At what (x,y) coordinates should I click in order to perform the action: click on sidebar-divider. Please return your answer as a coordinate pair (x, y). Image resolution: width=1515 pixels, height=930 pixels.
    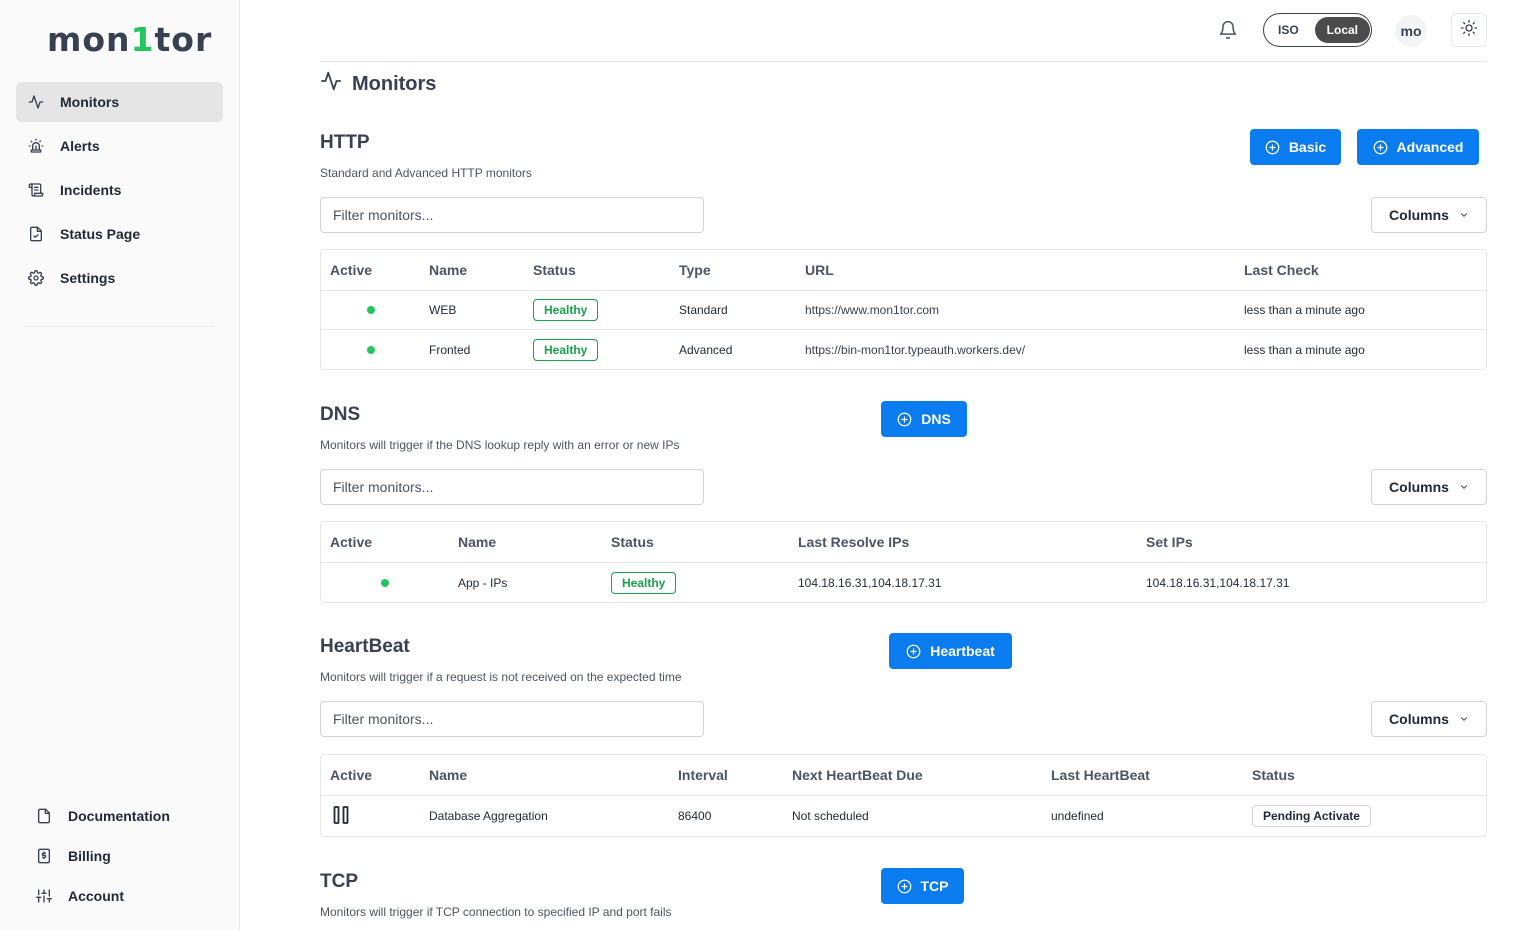
    Looking at the image, I should click on (119, 326).